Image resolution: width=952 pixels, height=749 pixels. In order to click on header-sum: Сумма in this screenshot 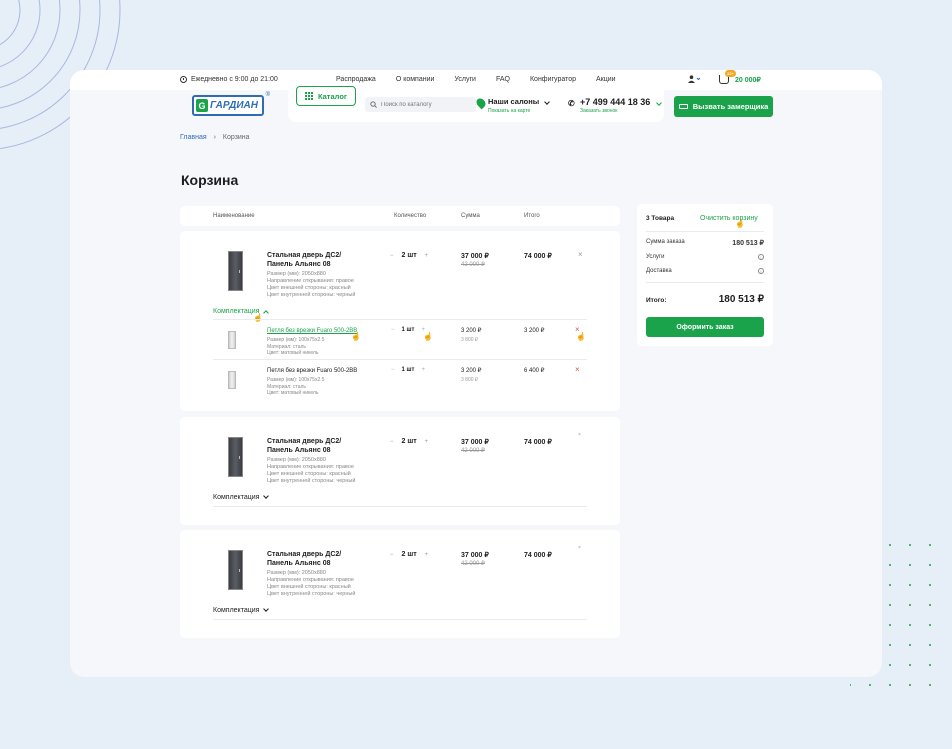, I will do `click(470, 216)`.